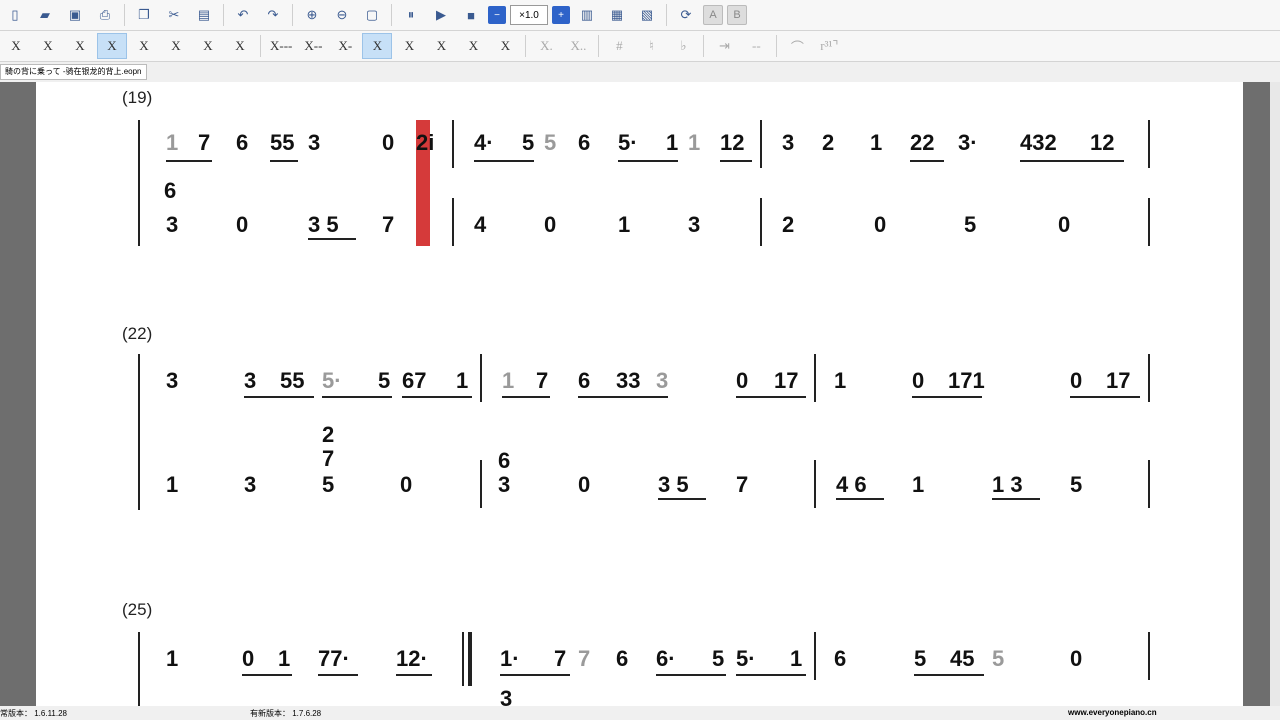  What do you see at coordinates (1112, 712) in the screenshot?
I see `site-link: www.everyonepiano.cn` at bounding box center [1112, 712].